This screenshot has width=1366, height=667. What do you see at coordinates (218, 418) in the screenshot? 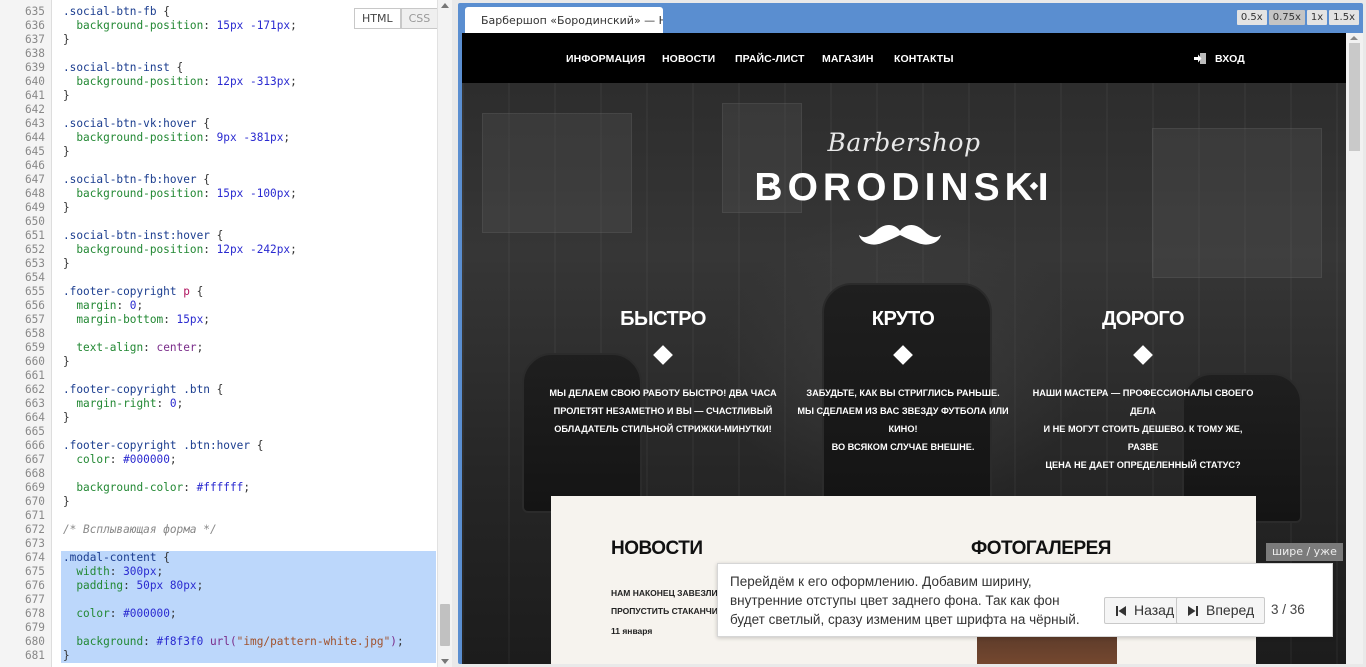
I see `code-line: 664}` at bounding box center [218, 418].